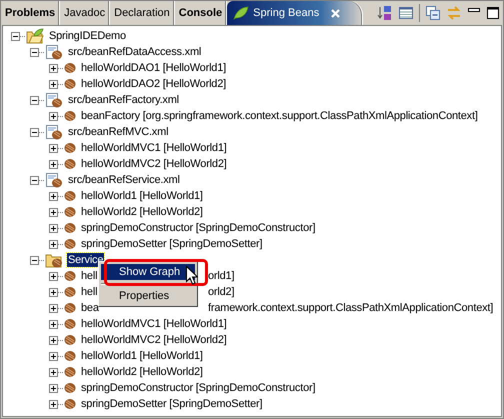 The image size is (504, 419). Describe the element at coordinates (54, 260) in the screenshot. I see `folder-icon` at that location.